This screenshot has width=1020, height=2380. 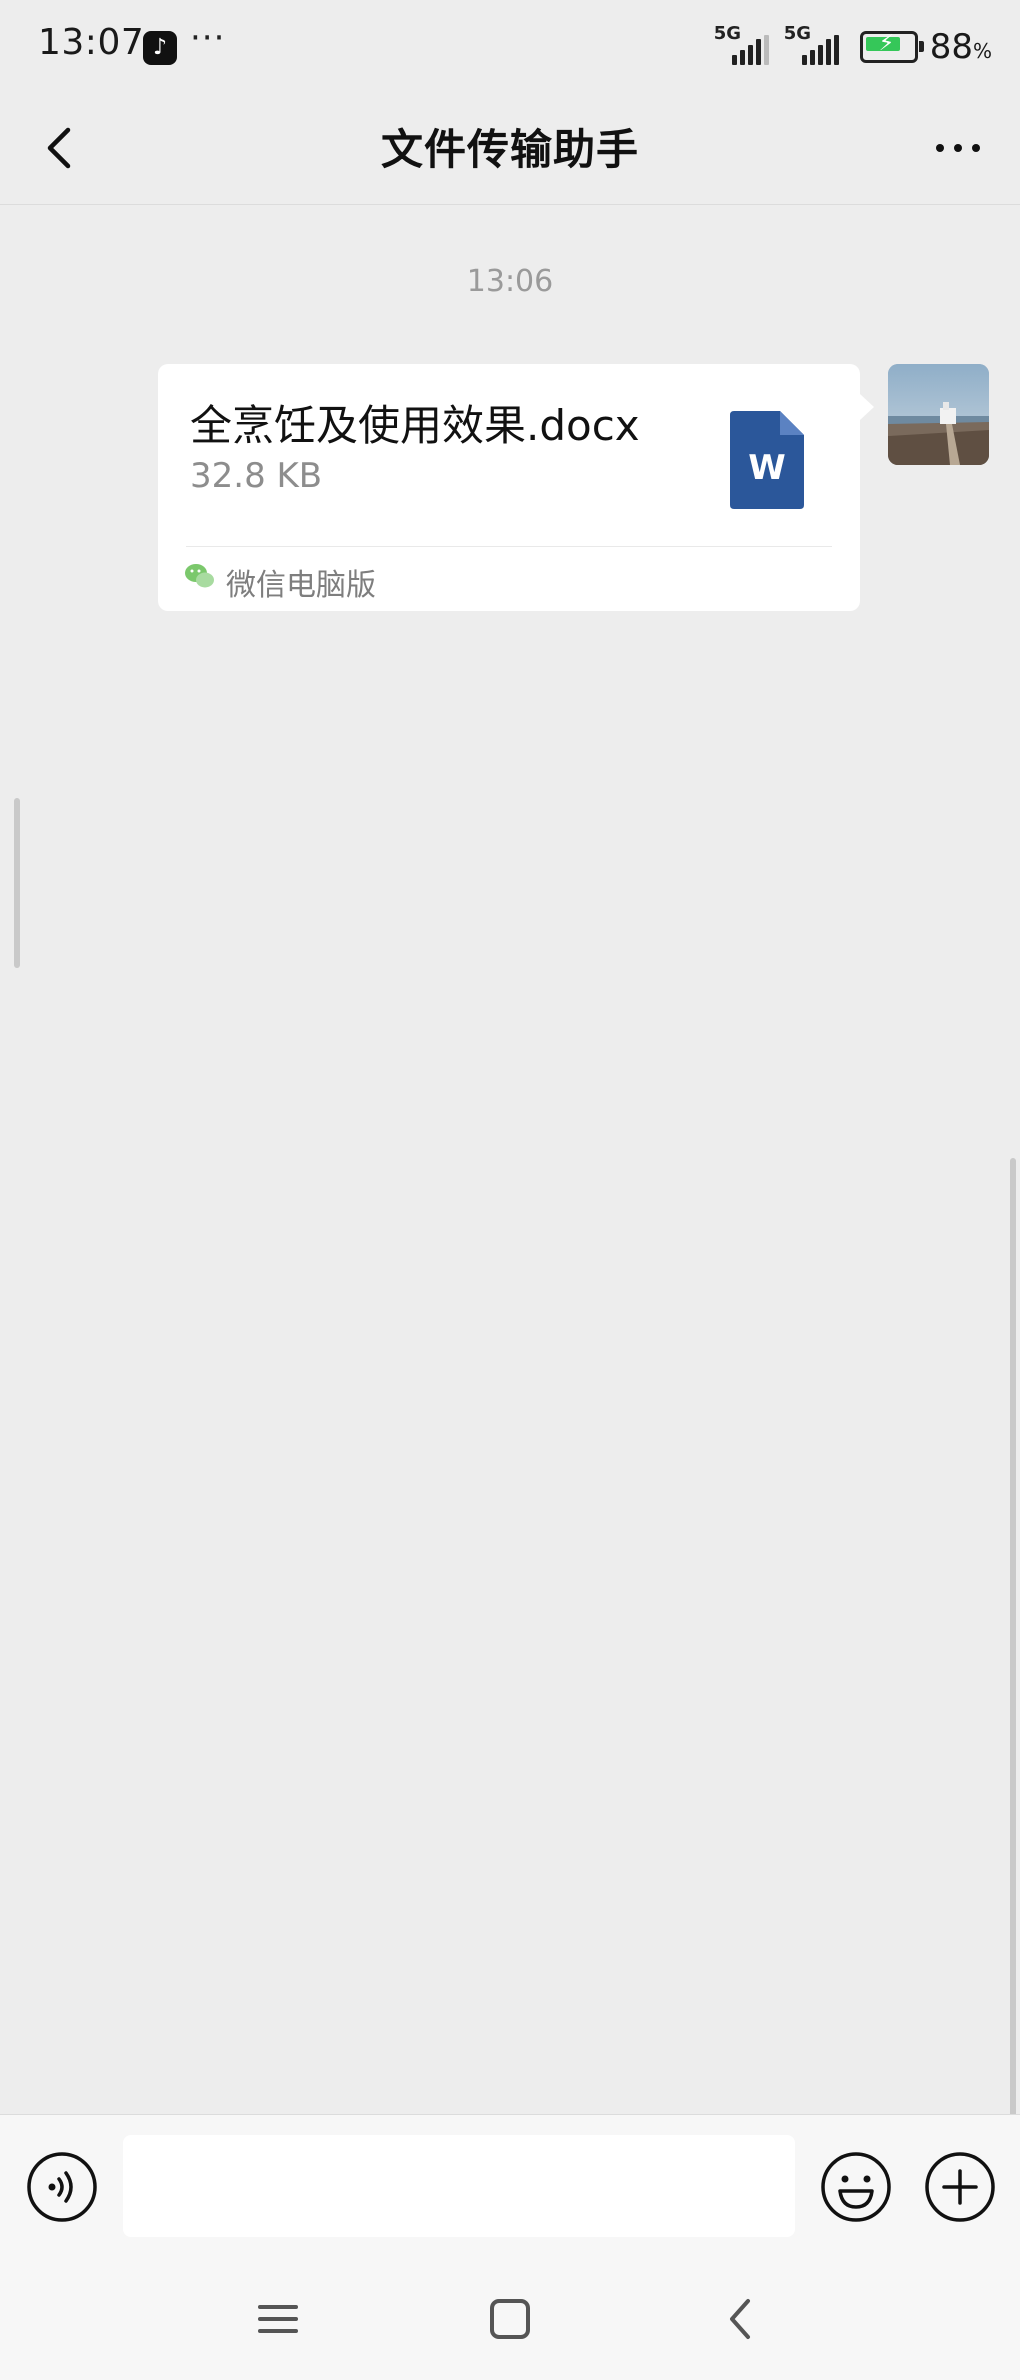 What do you see at coordinates (886, 43) in the screenshot?
I see `charging-bolt-icon: ⚡` at bounding box center [886, 43].